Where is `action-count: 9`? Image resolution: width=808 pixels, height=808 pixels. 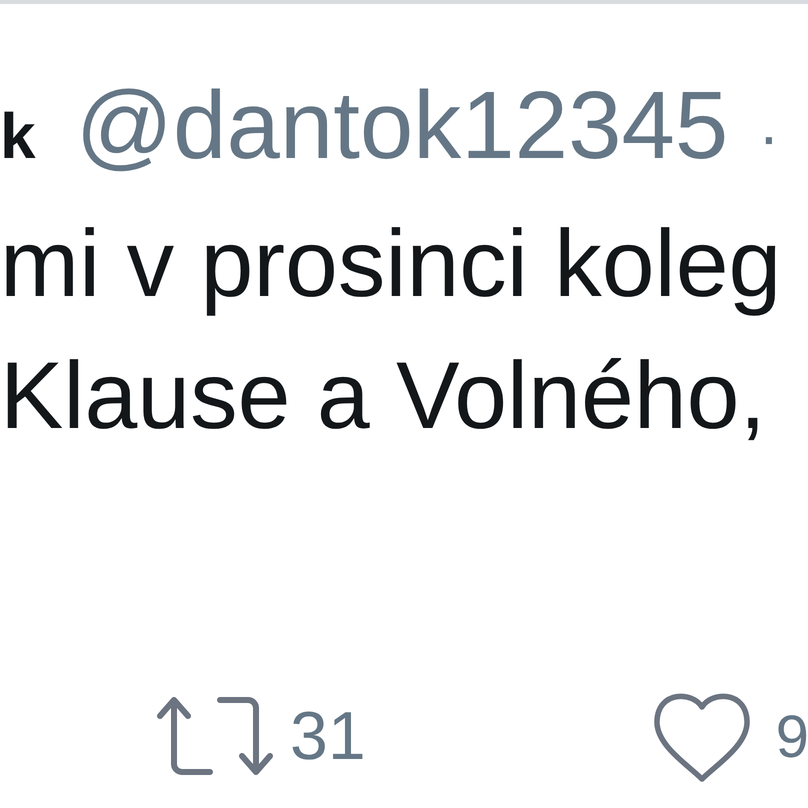
action-count: 9 is located at coordinates (792, 736).